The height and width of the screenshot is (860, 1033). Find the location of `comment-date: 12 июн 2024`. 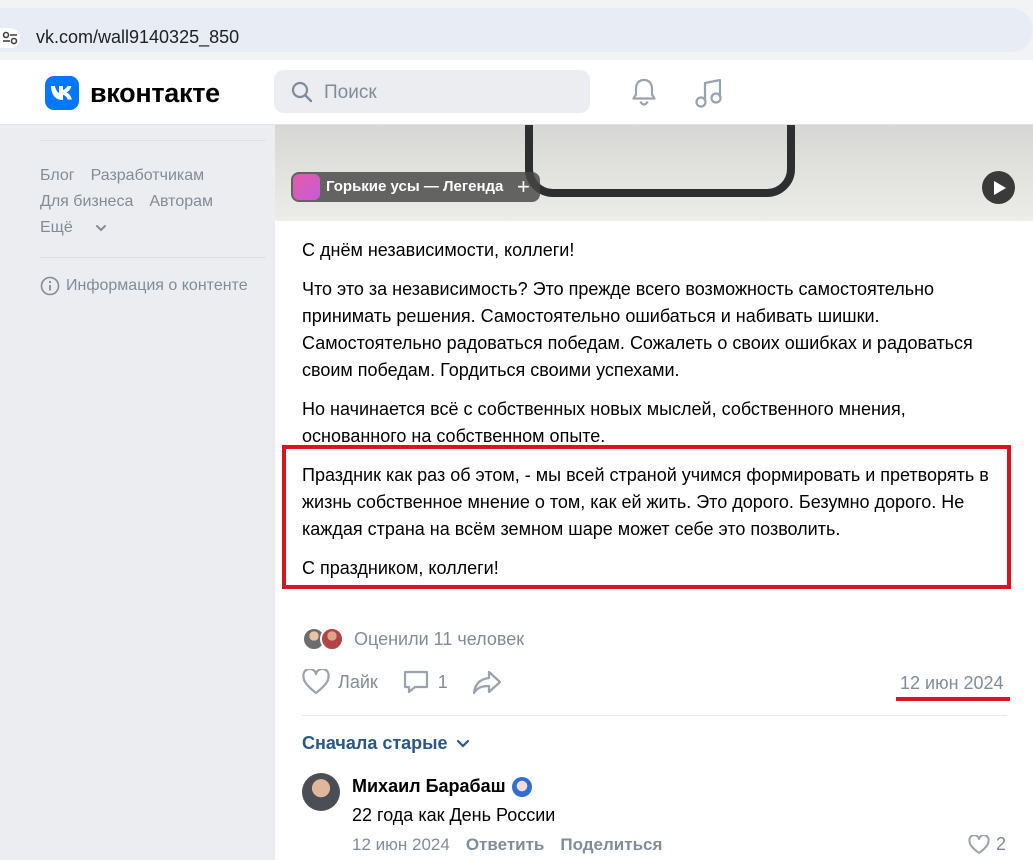

comment-date: 12 июн 2024 is located at coordinates (401, 845).